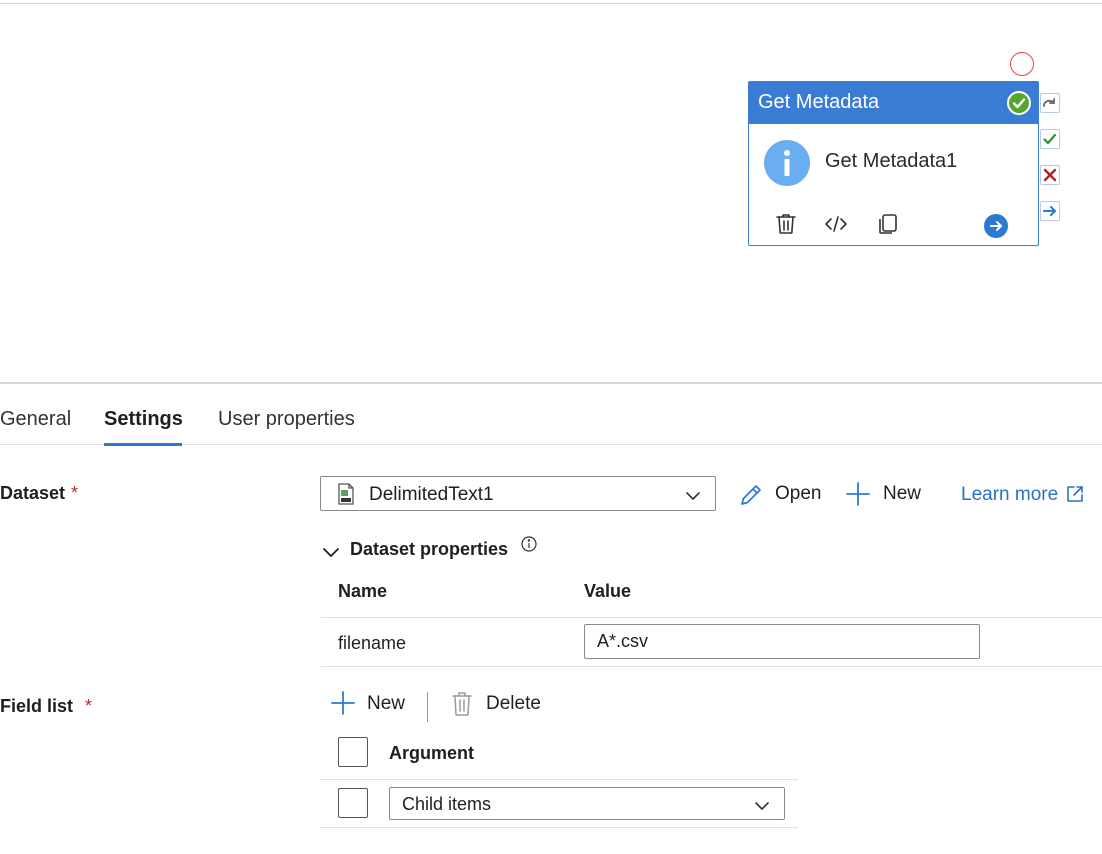 Image resolution: width=1102 pixels, height=854 pixels. I want to click on tab-settings: Settings, so click(143, 419).